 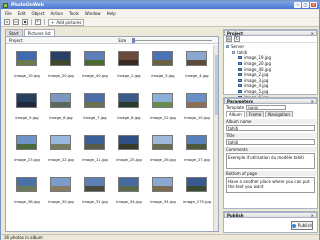 I want to click on properties-icon: ▤, so click(x=229, y=39).